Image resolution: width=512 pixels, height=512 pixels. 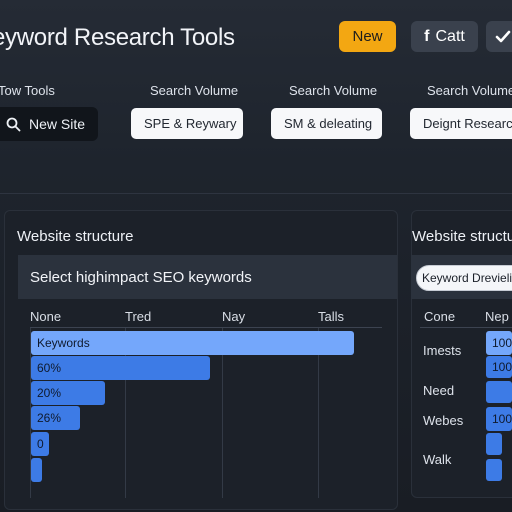 What do you see at coordinates (427, 36) in the screenshot?
I see `facebook-icon: f` at bounding box center [427, 36].